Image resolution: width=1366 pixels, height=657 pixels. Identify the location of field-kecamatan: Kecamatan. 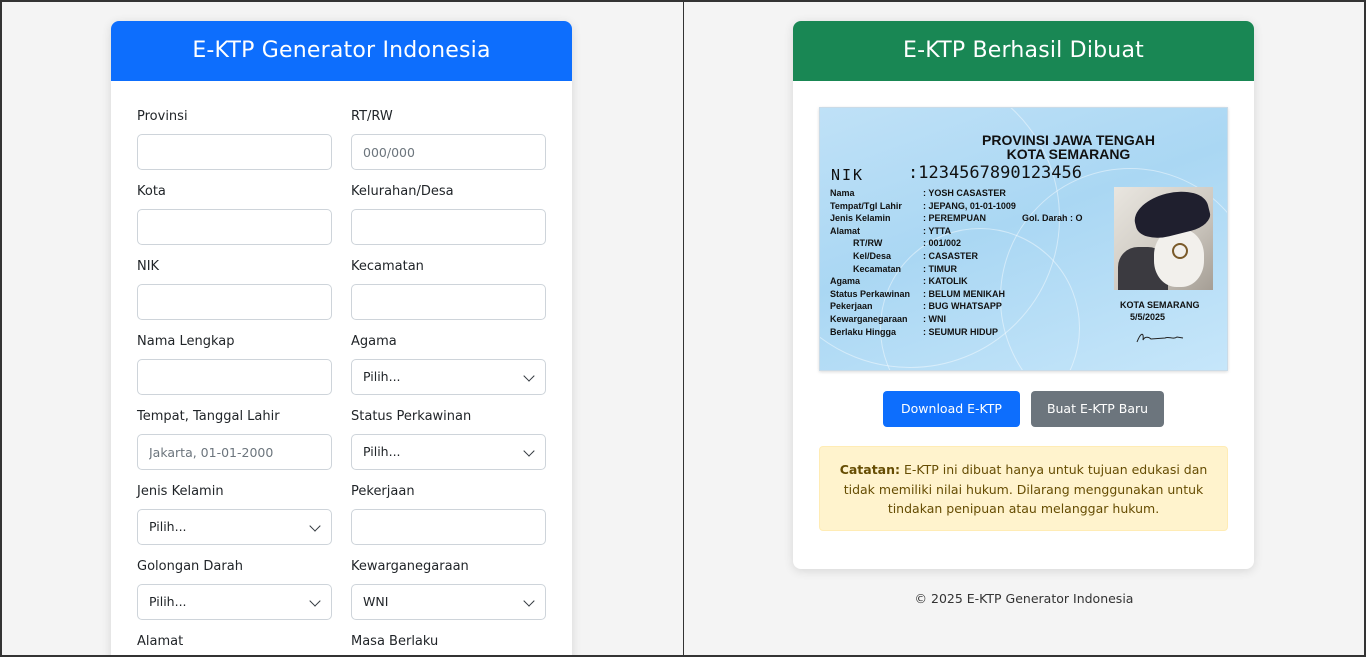
(448, 289).